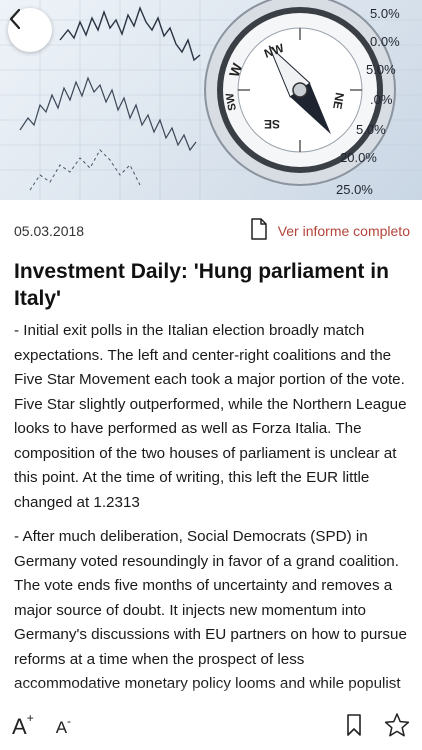 The image size is (422, 750). Describe the element at coordinates (358, 157) in the screenshot. I see `hero-percent-label: 20.0%` at that location.